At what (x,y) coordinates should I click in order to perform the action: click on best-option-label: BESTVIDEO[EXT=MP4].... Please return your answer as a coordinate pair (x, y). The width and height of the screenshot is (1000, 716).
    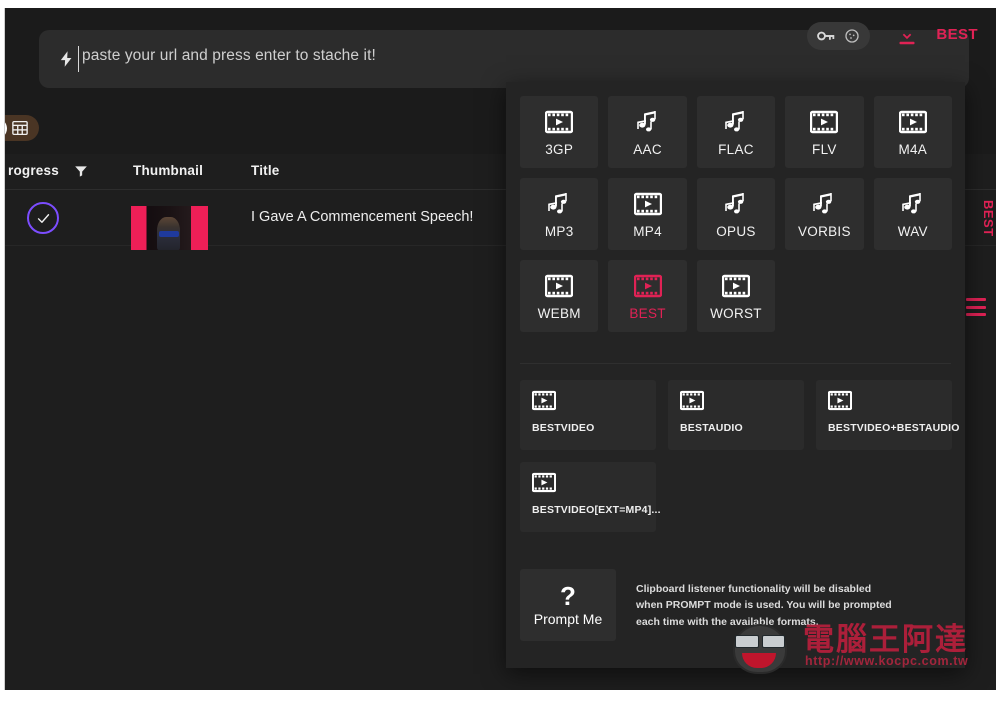
    Looking at the image, I should click on (596, 510).